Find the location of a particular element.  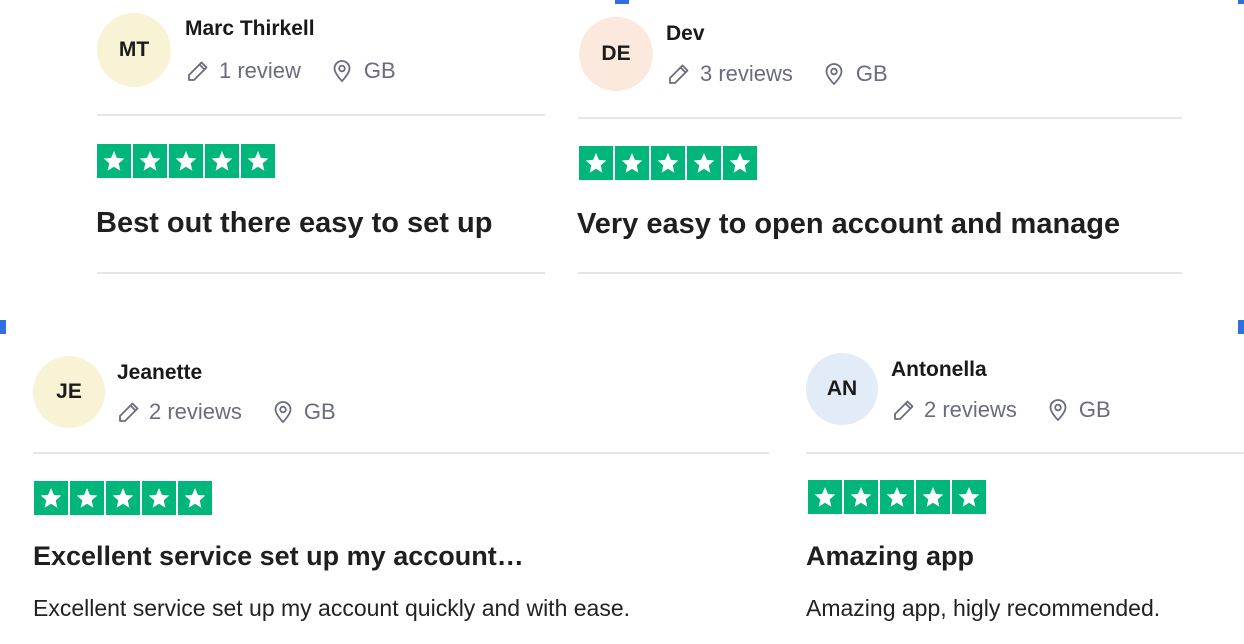

reviewer-name: Antonella is located at coordinates (939, 370).